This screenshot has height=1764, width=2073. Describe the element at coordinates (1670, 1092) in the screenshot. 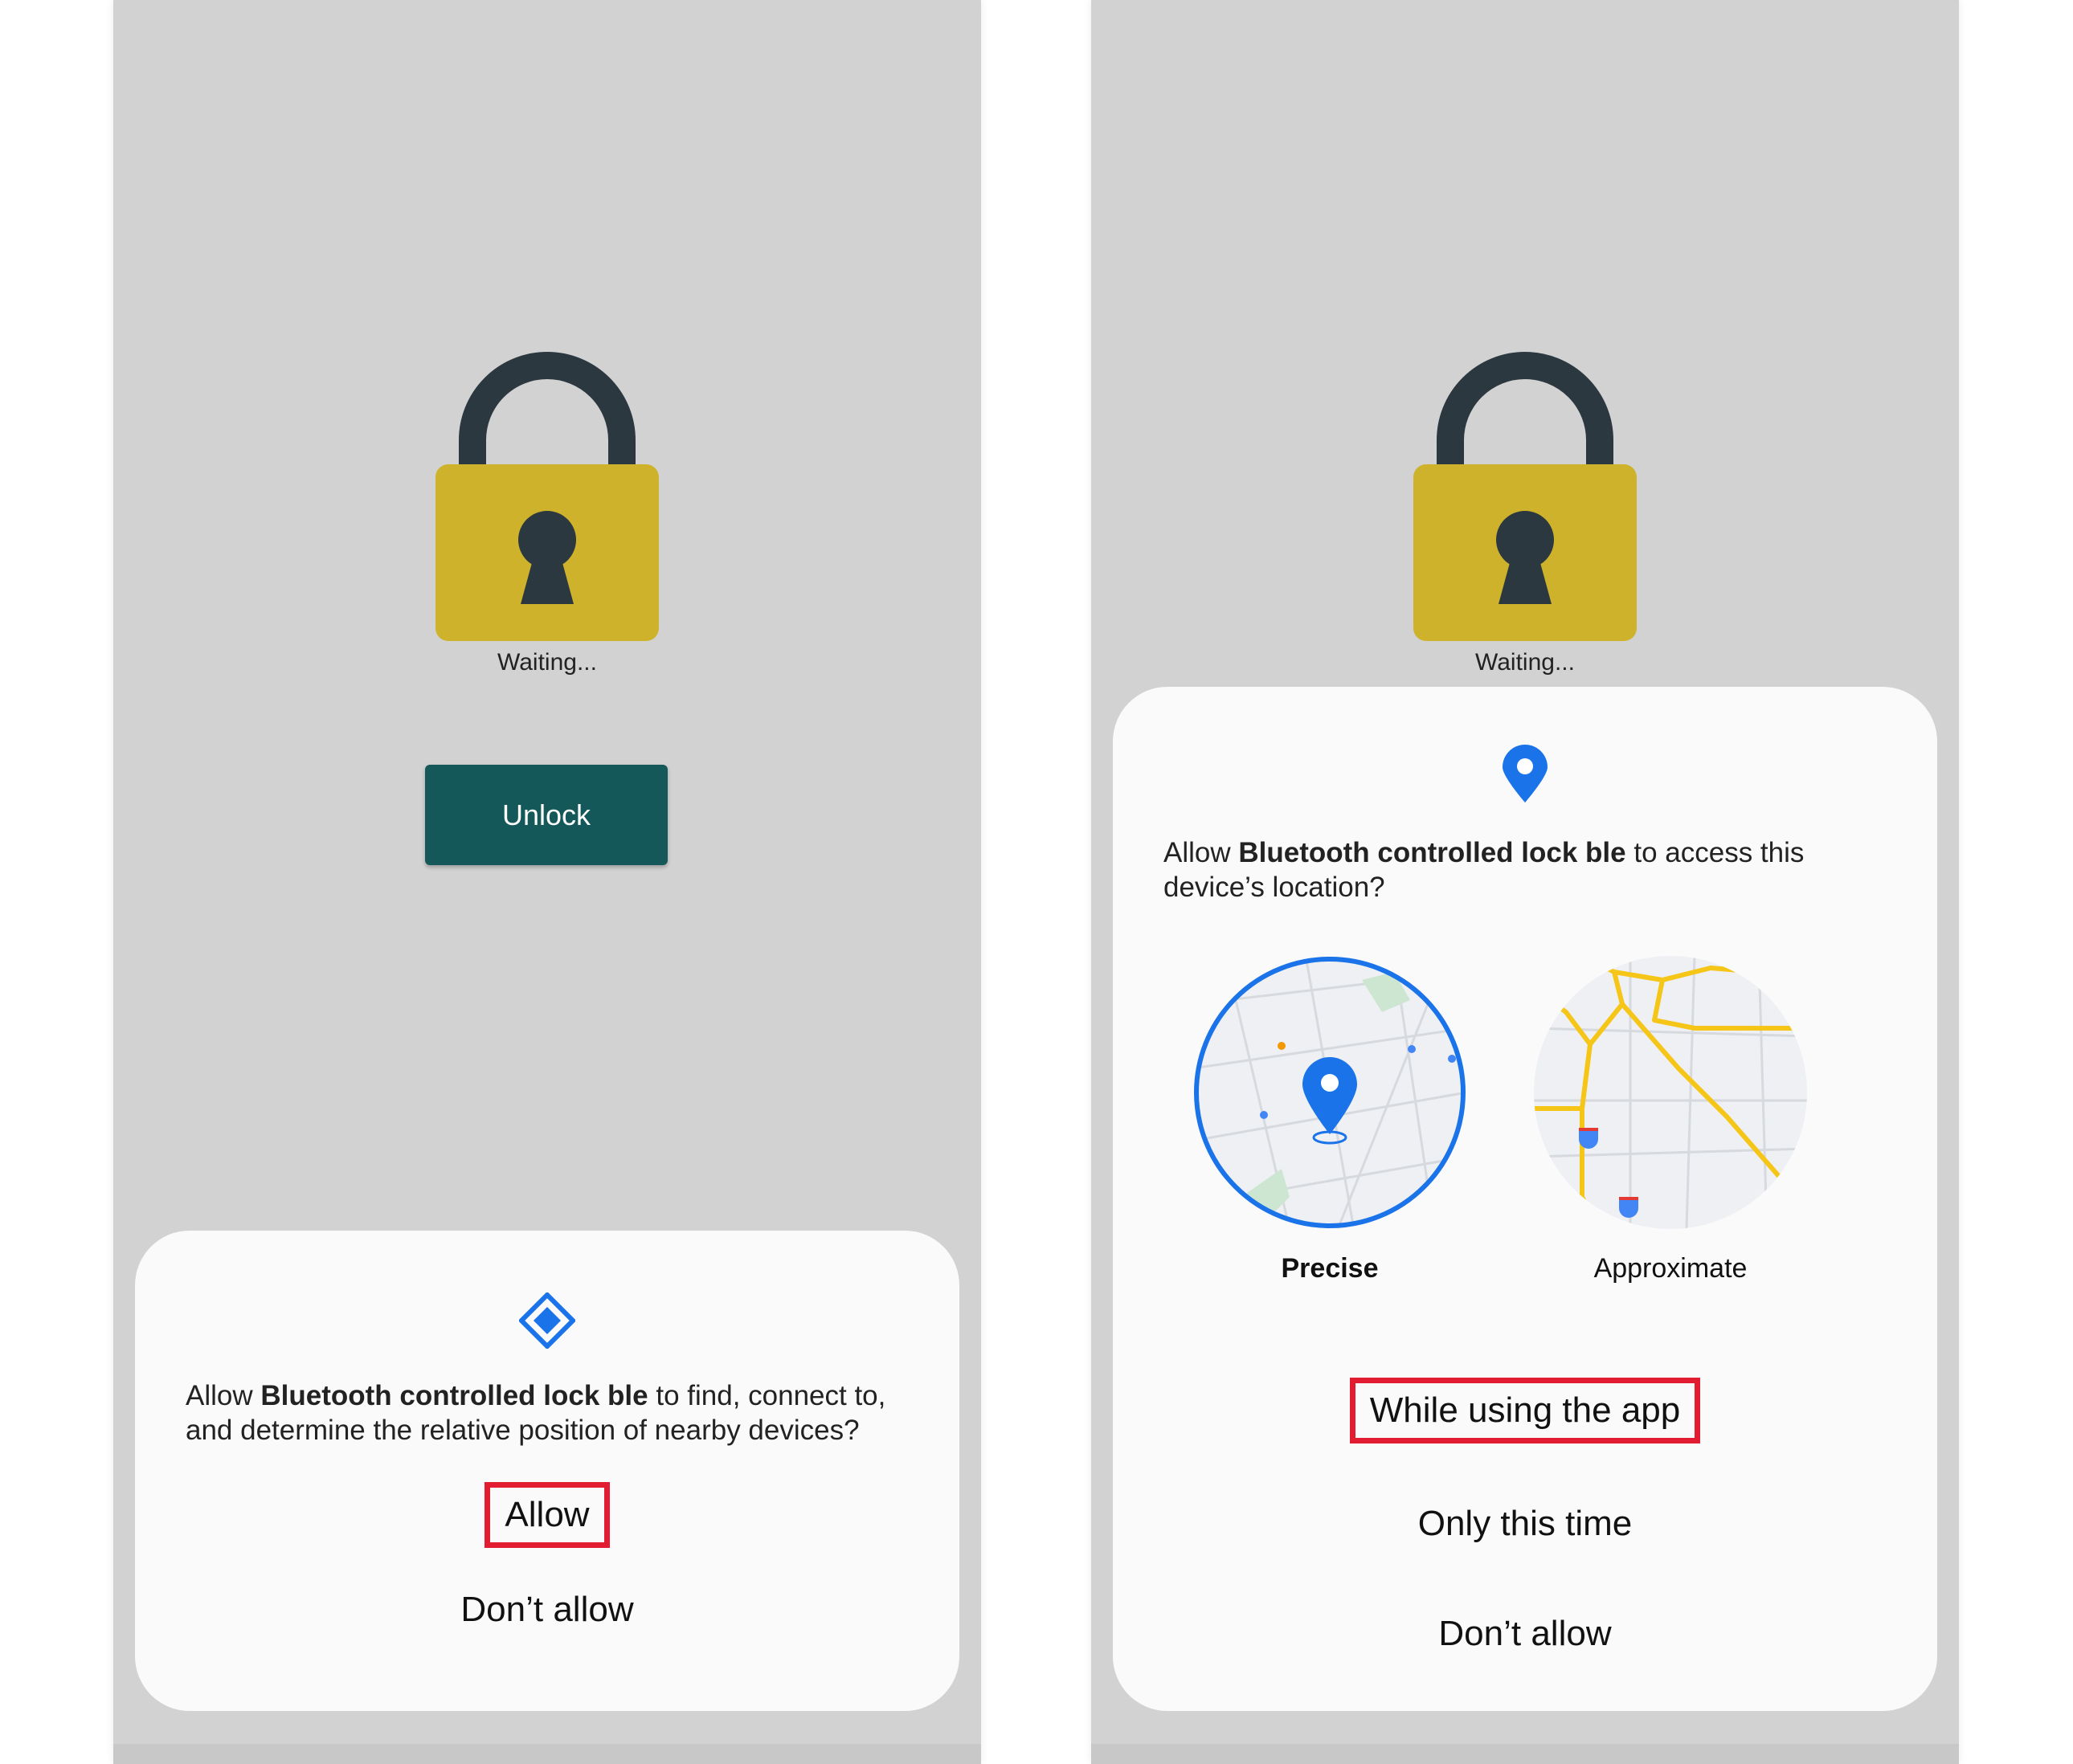

I see `approximate-map-icon` at that location.